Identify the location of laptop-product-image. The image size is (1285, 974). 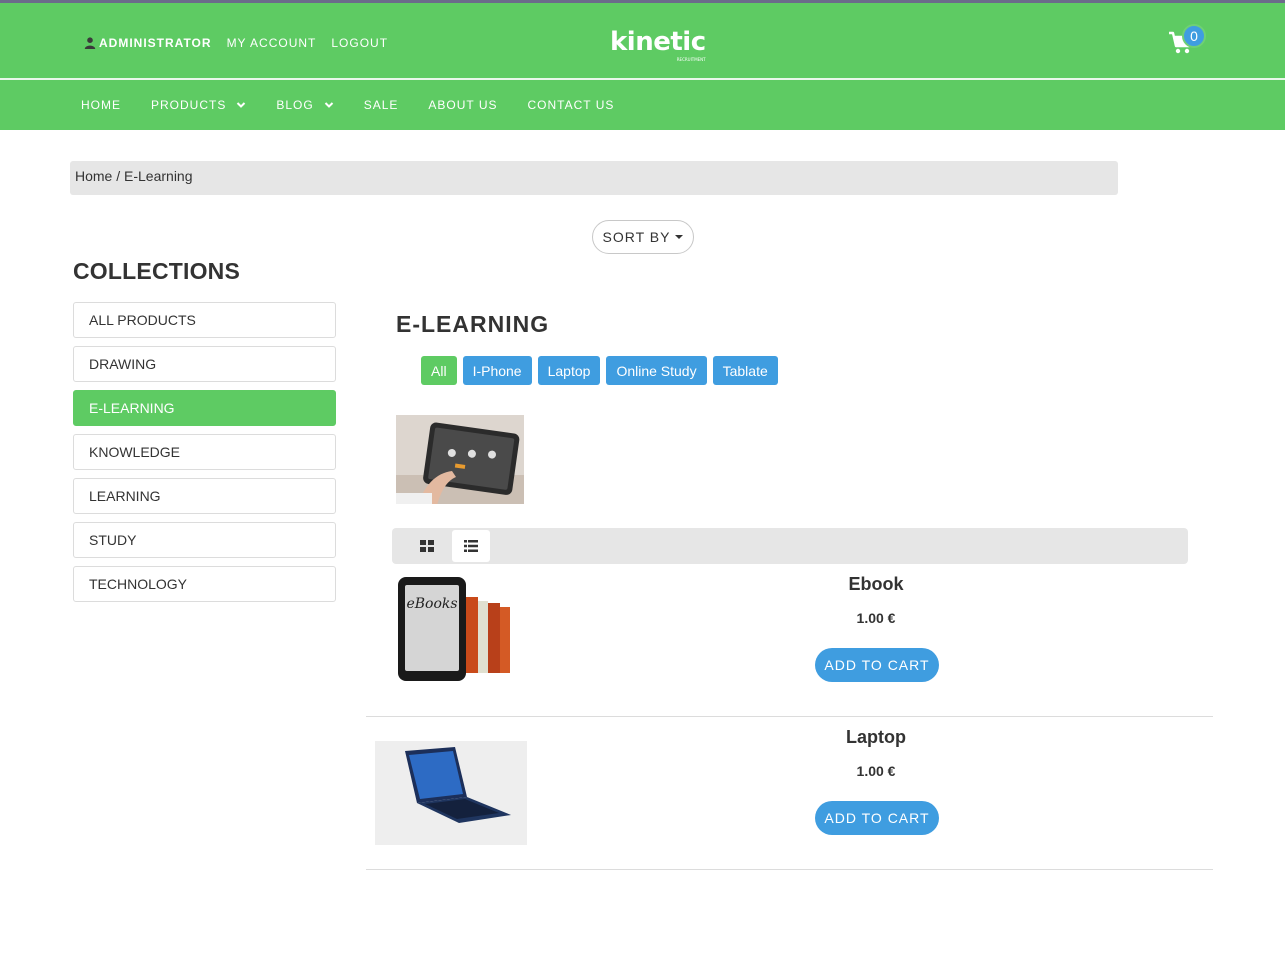
(451, 793).